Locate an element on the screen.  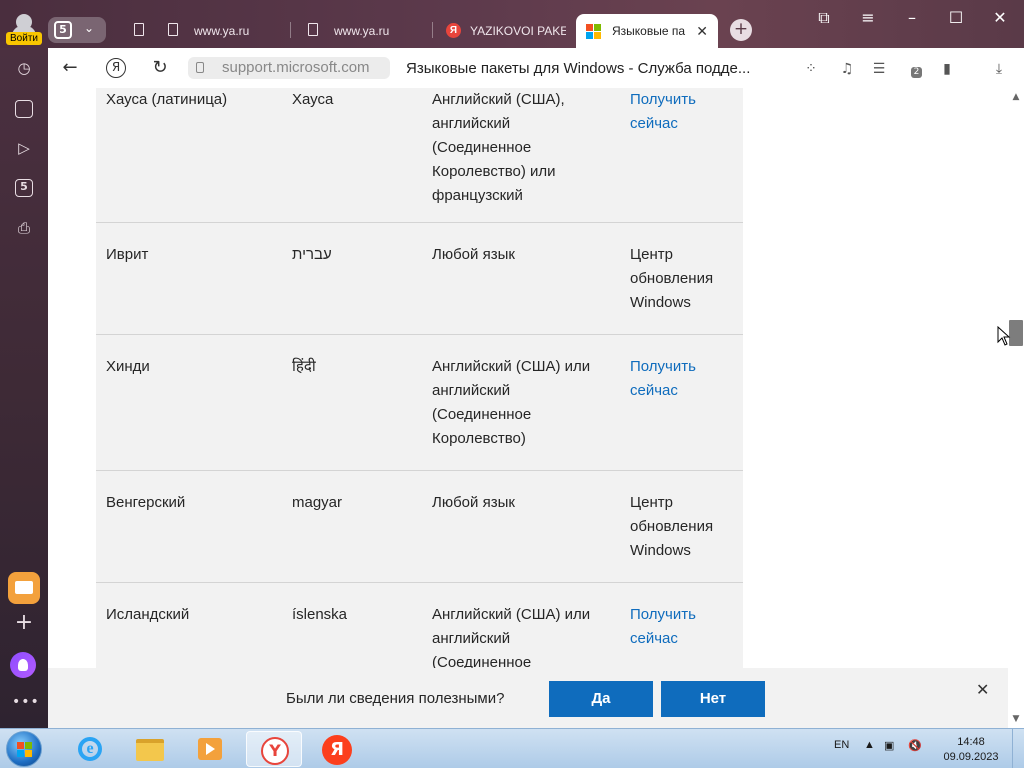
add-sidebar-item-icon: + is located at coordinates (24, 622).